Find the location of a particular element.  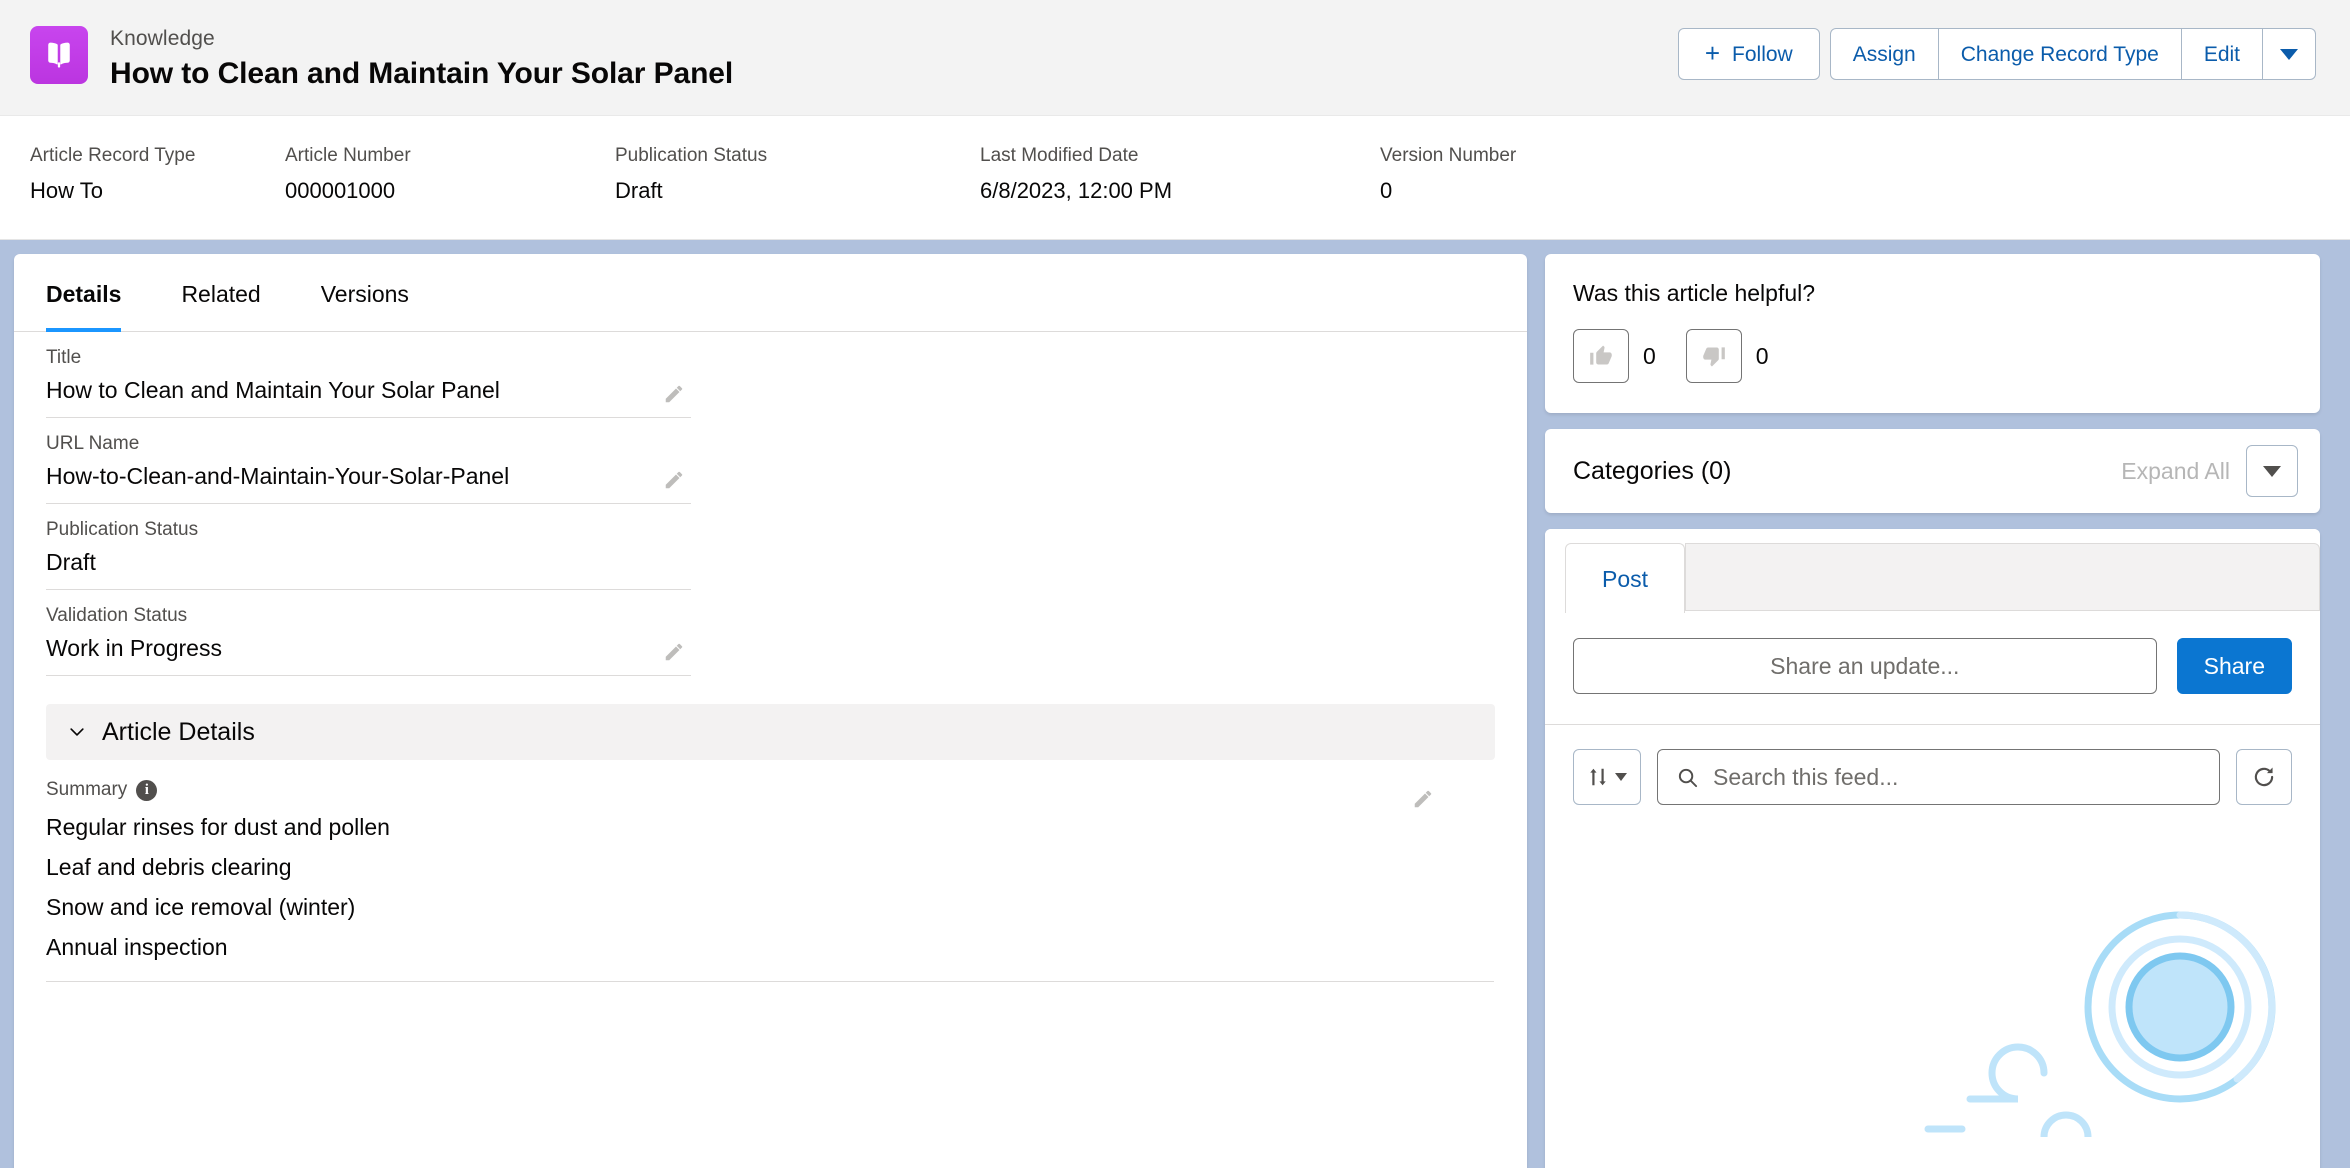

thumbs-down-button is located at coordinates (1713, 356).